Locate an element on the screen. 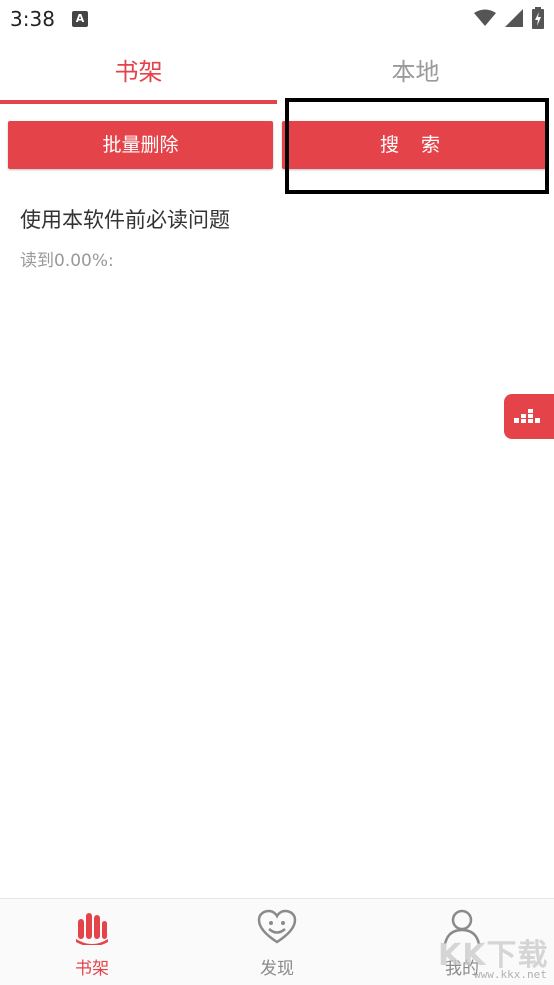 This screenshot has width=554, height=985. nav-item-discover: 发现 is located at coordinates (277, 942).